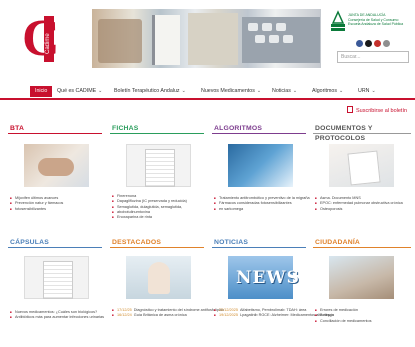  What do you see at coordinates (149, 218) in the screenshot?
I see `list-item: Enoxaparina de rinta` at bounding box center [149, 218].